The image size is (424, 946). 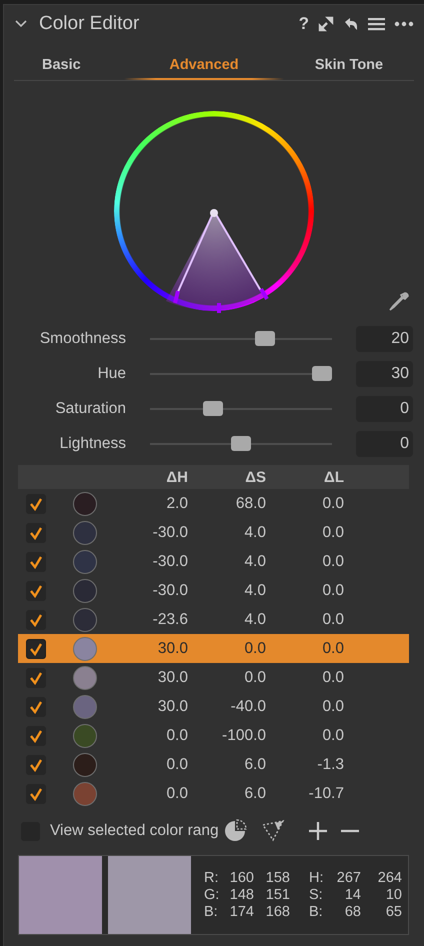 What do you see at coordinates (21, 24) in the screenshot?
I see `chevron-icon` at bounding box center [21, 24].